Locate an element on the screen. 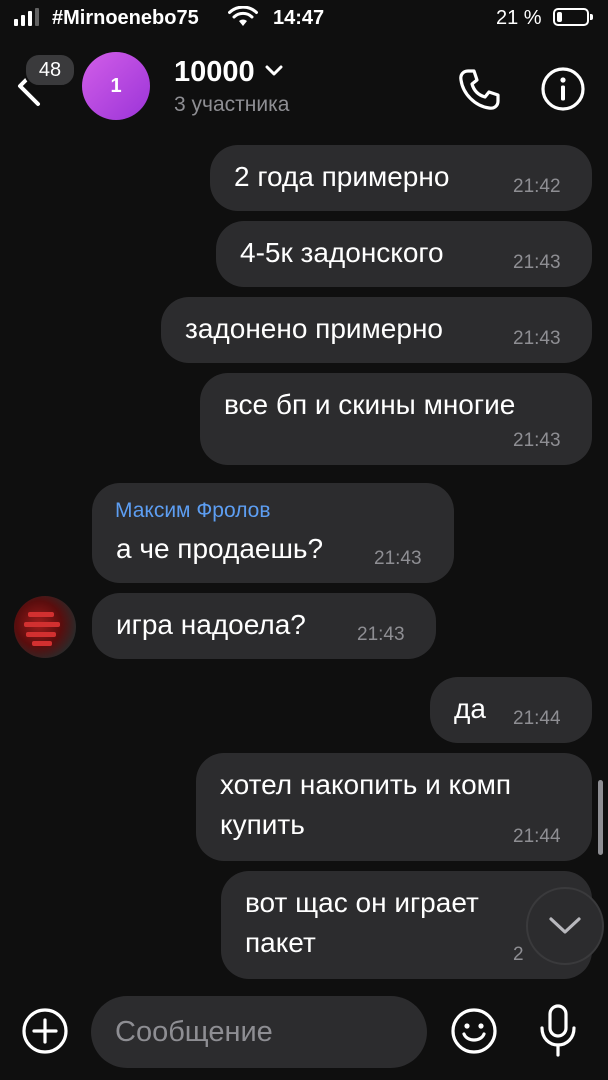 The image size is (608, 1080). battery-icon is located at coordinates (573, 17).